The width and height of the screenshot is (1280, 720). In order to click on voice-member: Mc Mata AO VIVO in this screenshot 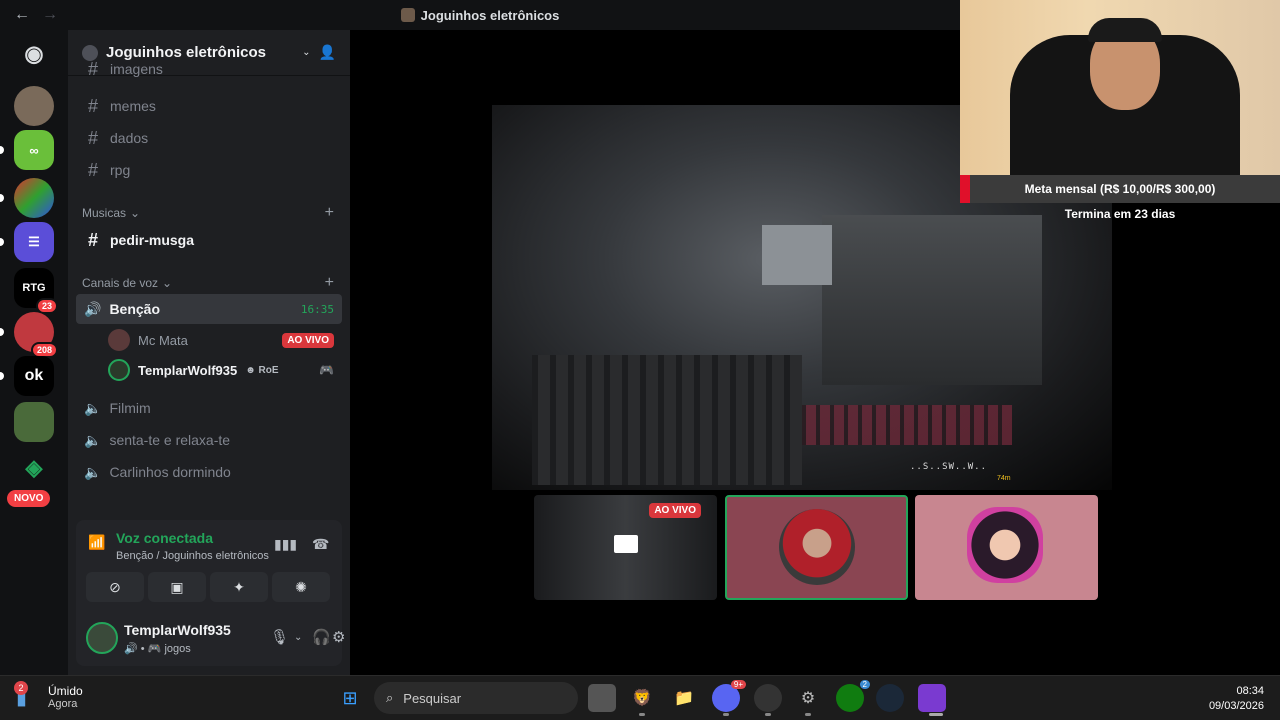, I will do `click(225, 340)`.